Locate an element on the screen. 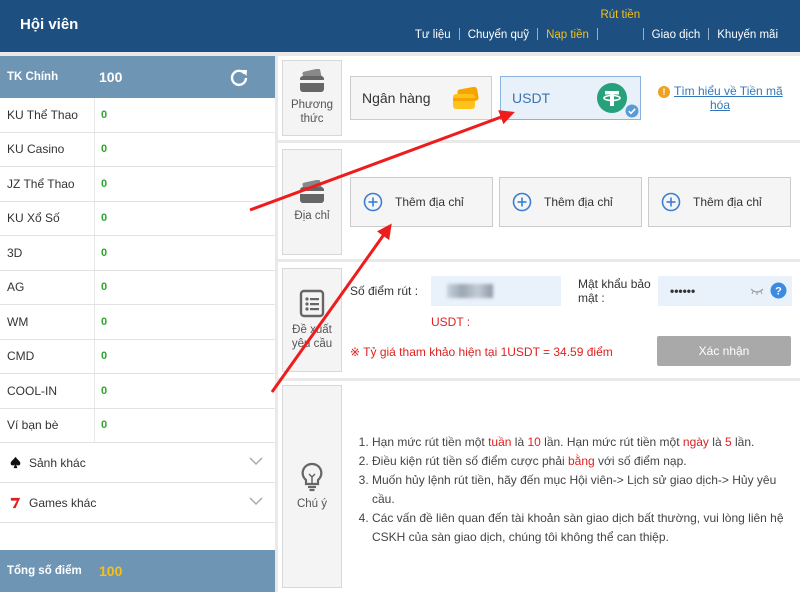 The width and height of the screenshot is (800, 592). group-sanh-khac: Sảnh khác is located at coordinates (137, 463).